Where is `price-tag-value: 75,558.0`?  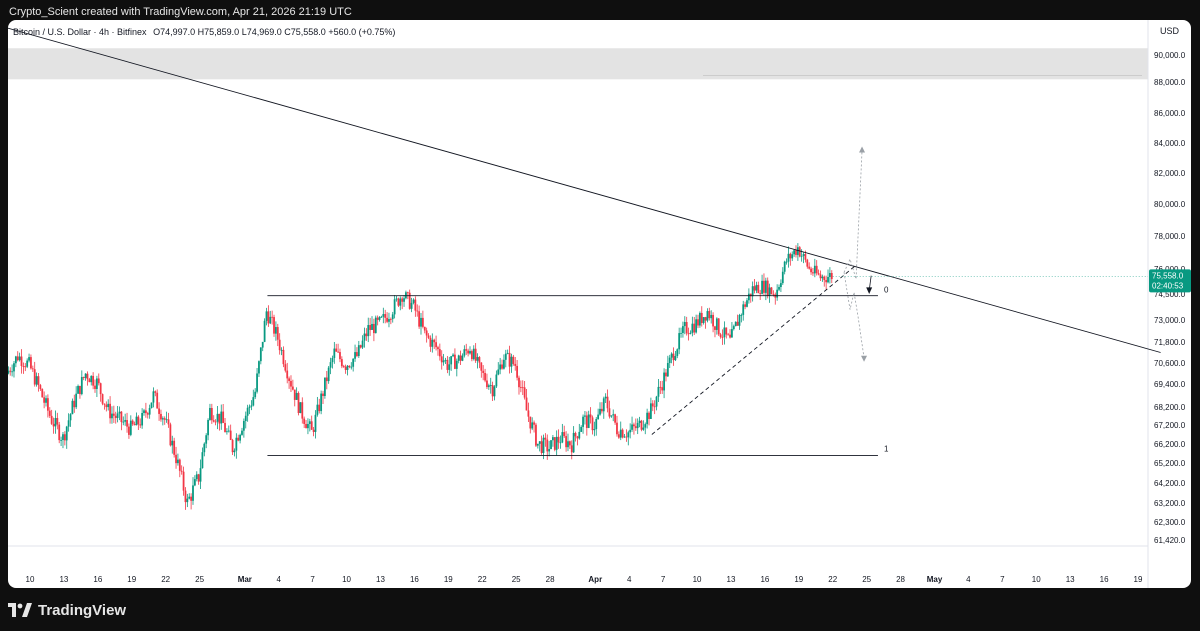 price-tag-value: 75,558.0 is located at coordinates (1168, 275).